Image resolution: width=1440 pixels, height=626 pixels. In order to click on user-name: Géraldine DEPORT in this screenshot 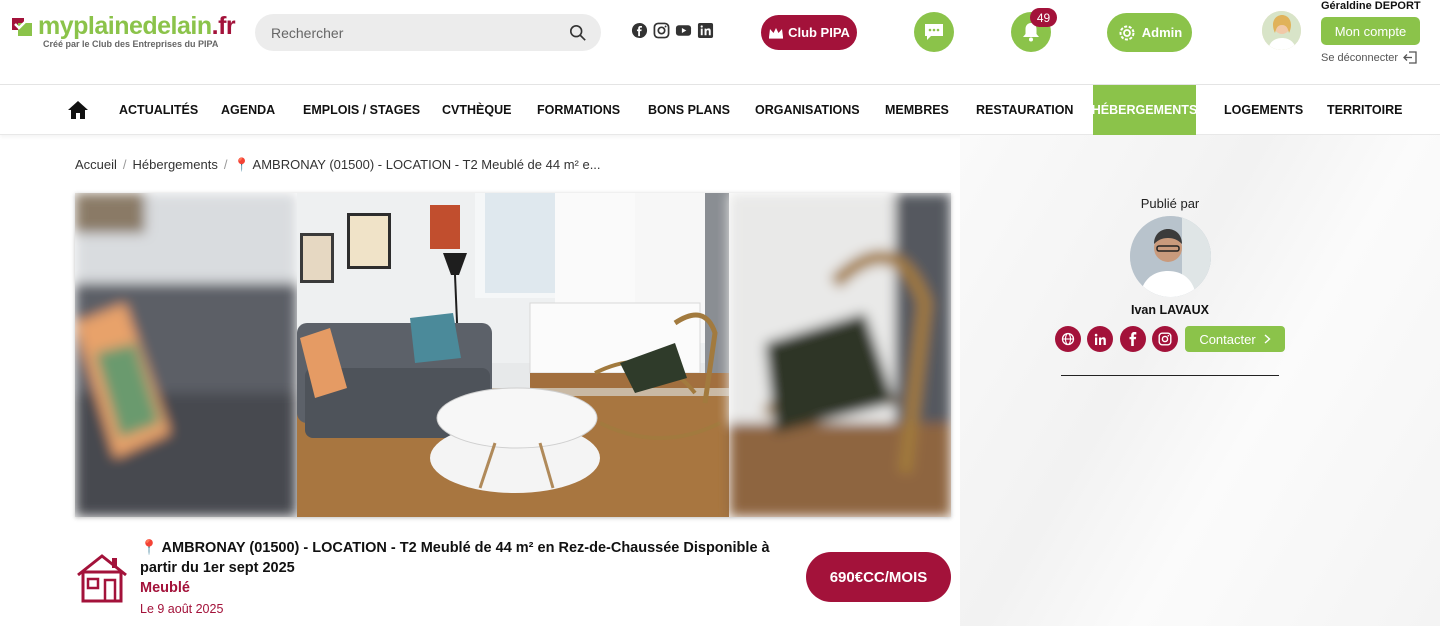, I will do `click(1371, 6)`.